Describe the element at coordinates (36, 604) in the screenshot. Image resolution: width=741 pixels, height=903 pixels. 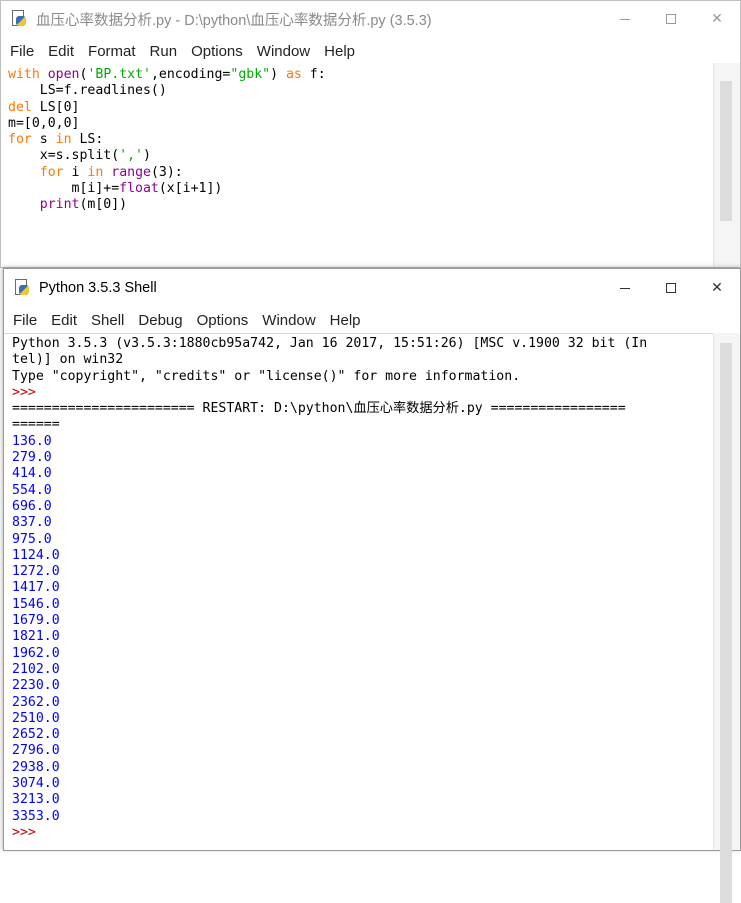
I see `output-line: 1546.0` at that location.